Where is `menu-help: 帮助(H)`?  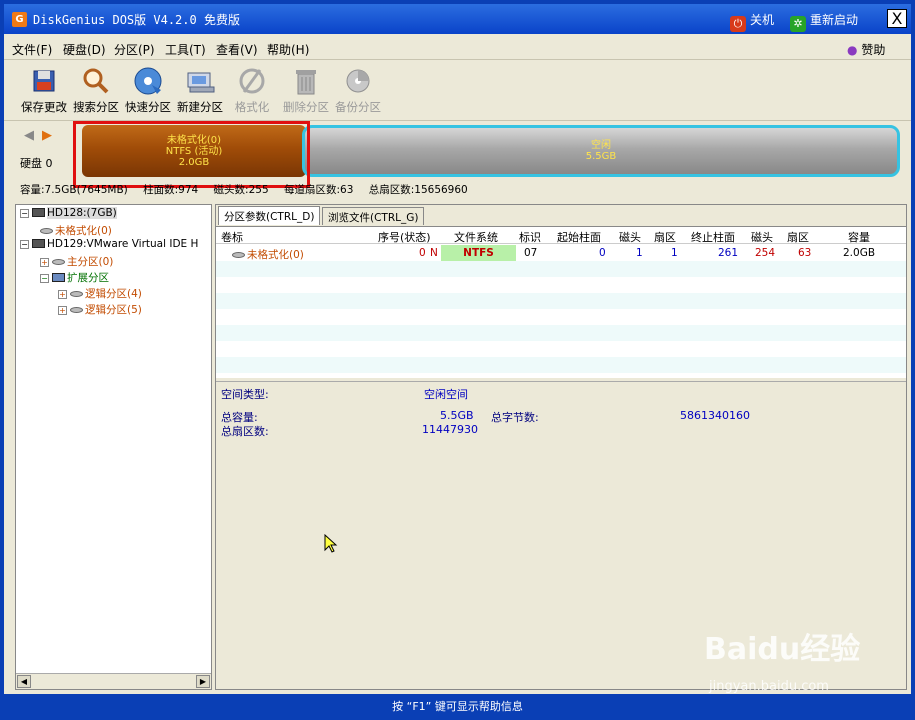
menu-help: 帮助(H) is located at coordinates (288, 49).